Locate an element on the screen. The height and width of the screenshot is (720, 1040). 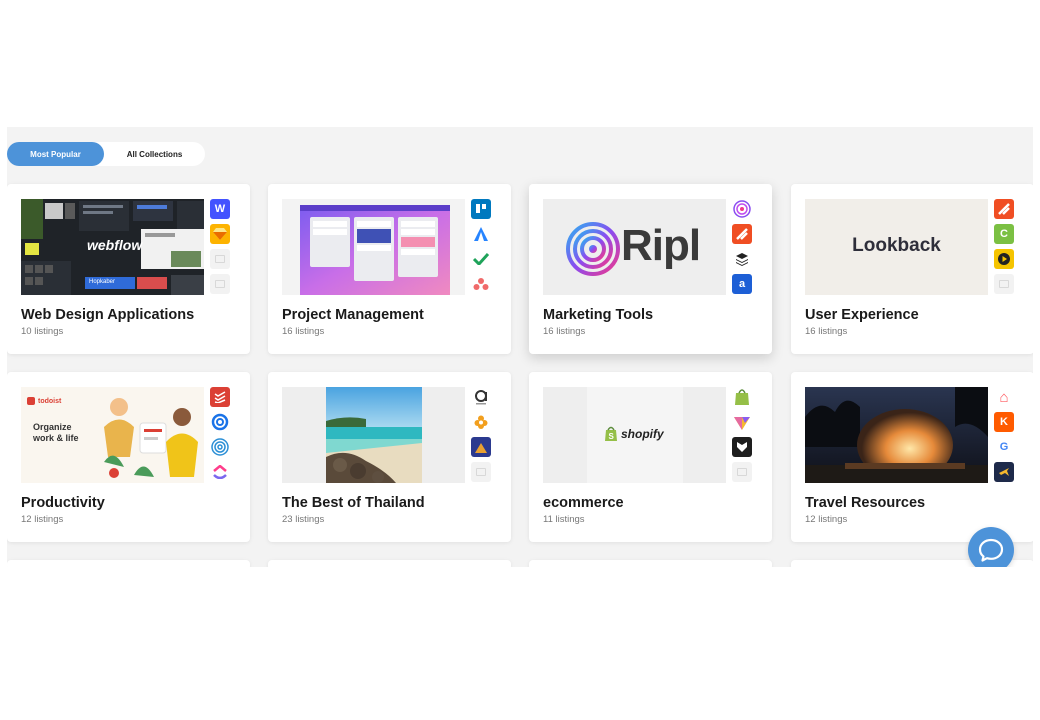
todoist-tagline: Organize work & life is located at coordinates (56, 432).